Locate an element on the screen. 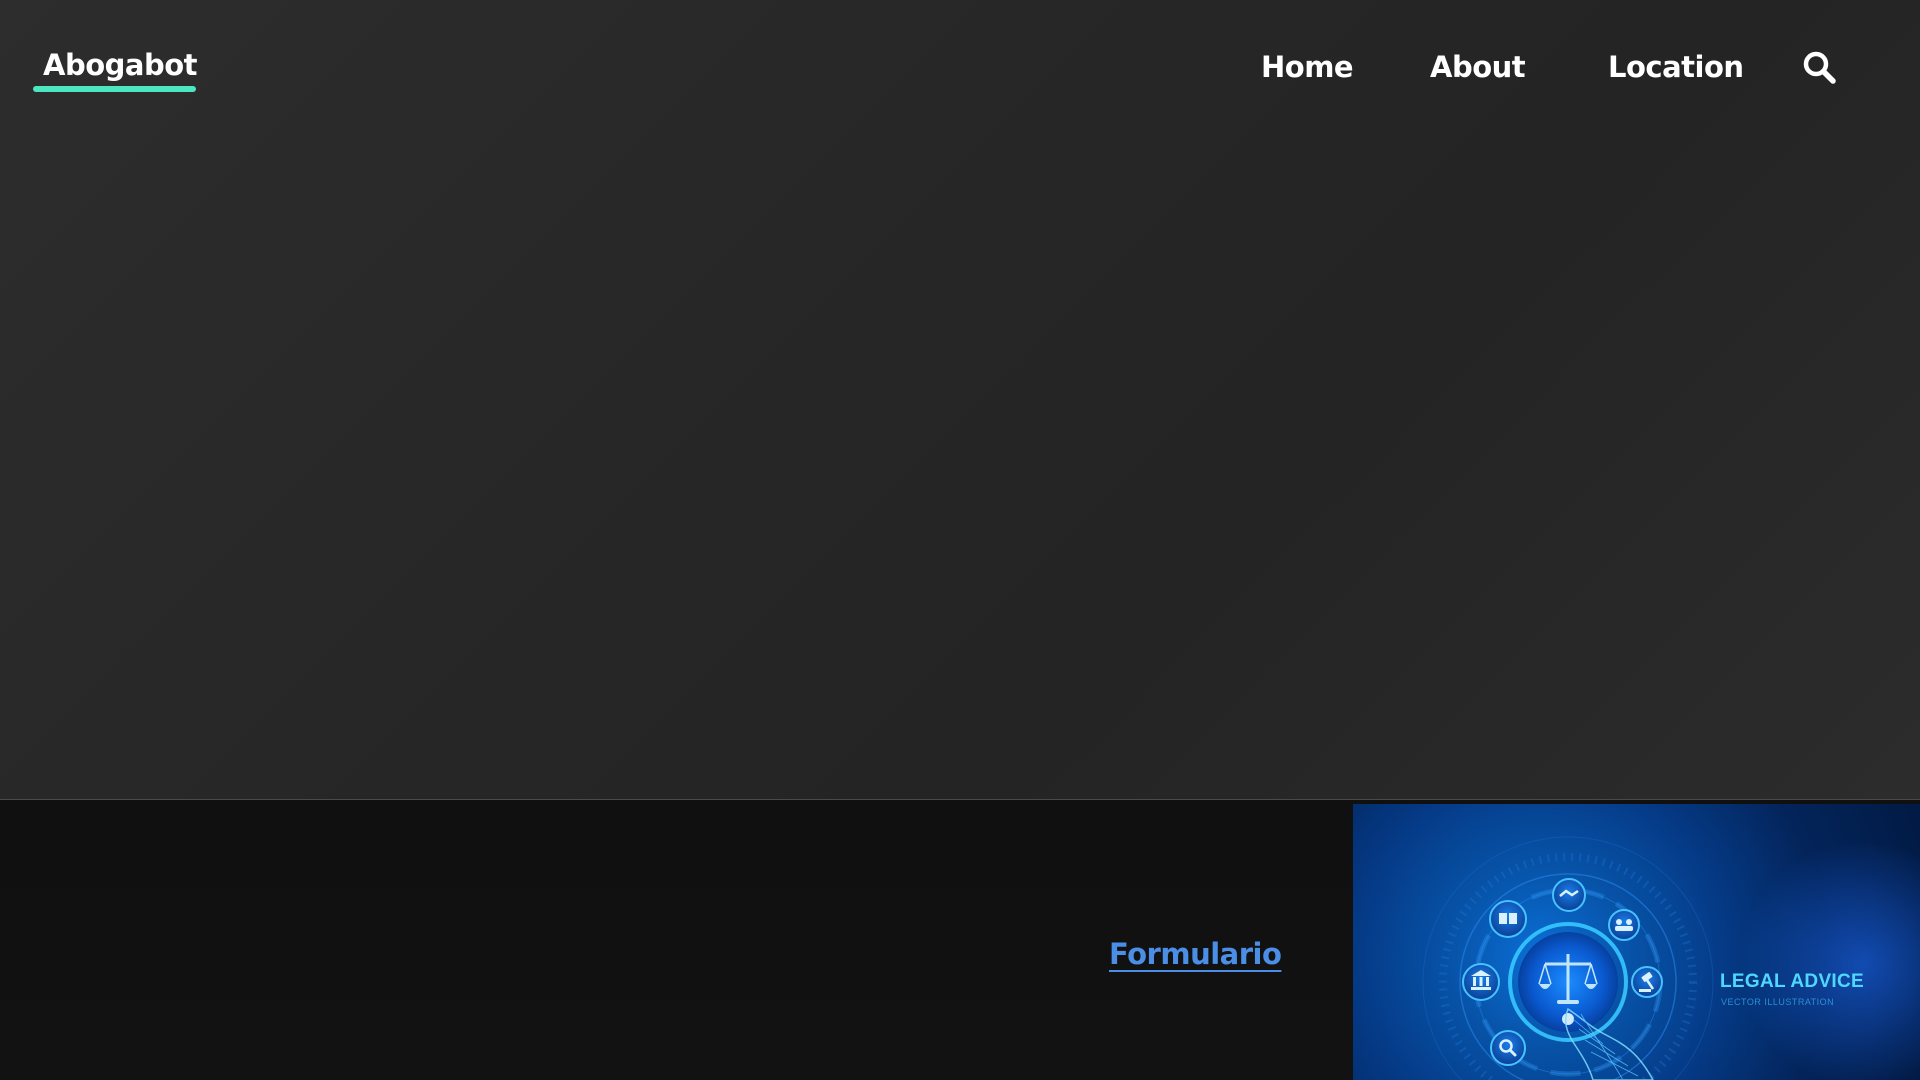 This screenshot has height=1080, width=1920. scales-icon is located at coordinates (1568, 982).